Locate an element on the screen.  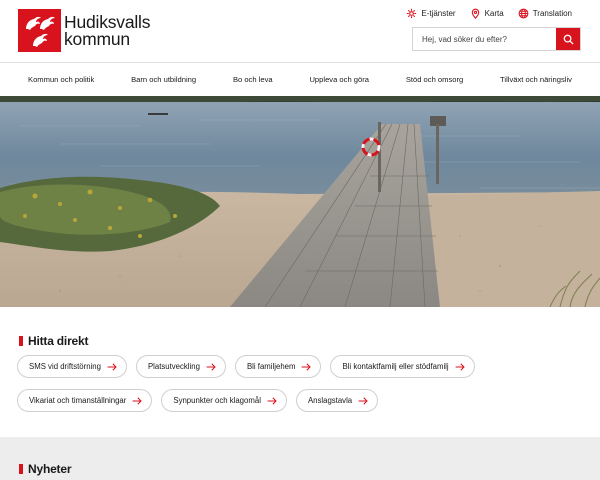
logo-wordmark: Hudiksvalls kommun is located at coordinates (107, 30).